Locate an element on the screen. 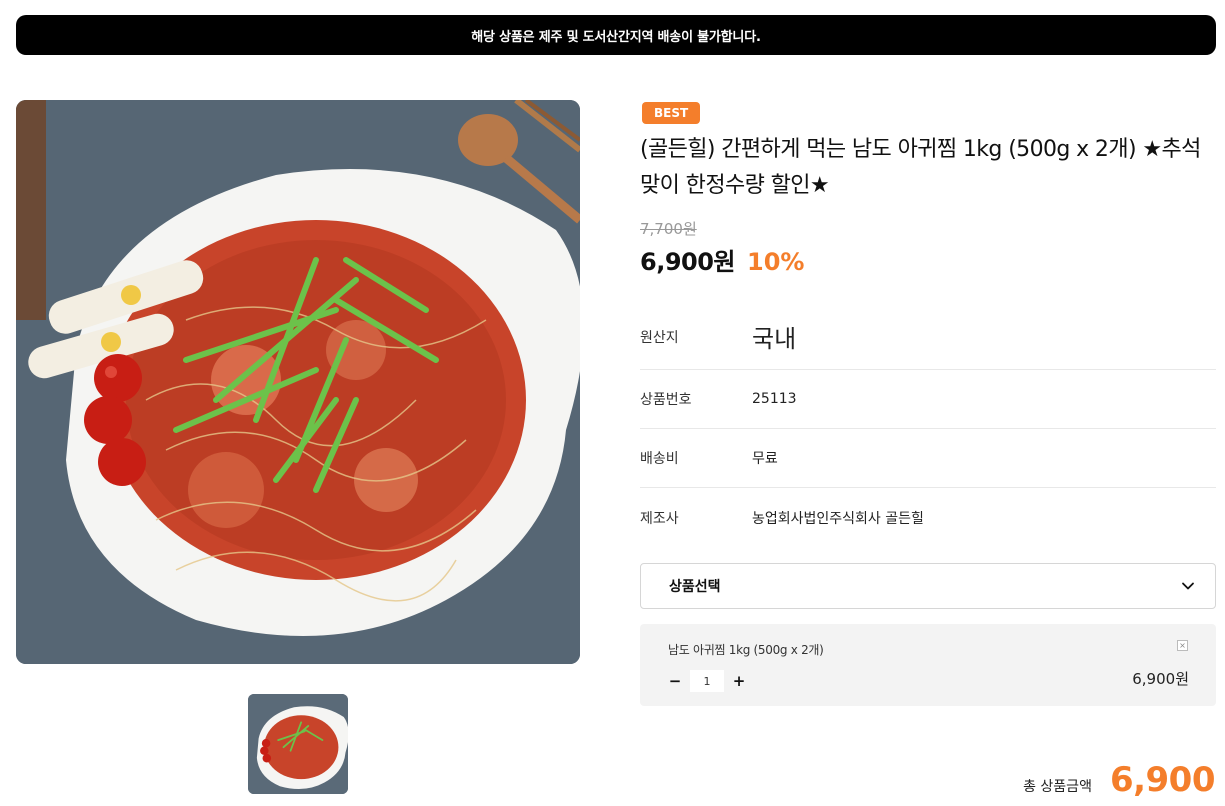 This screenshot has height=806, width=1225. info-value: 무료 is located at coordinates (765, 459).